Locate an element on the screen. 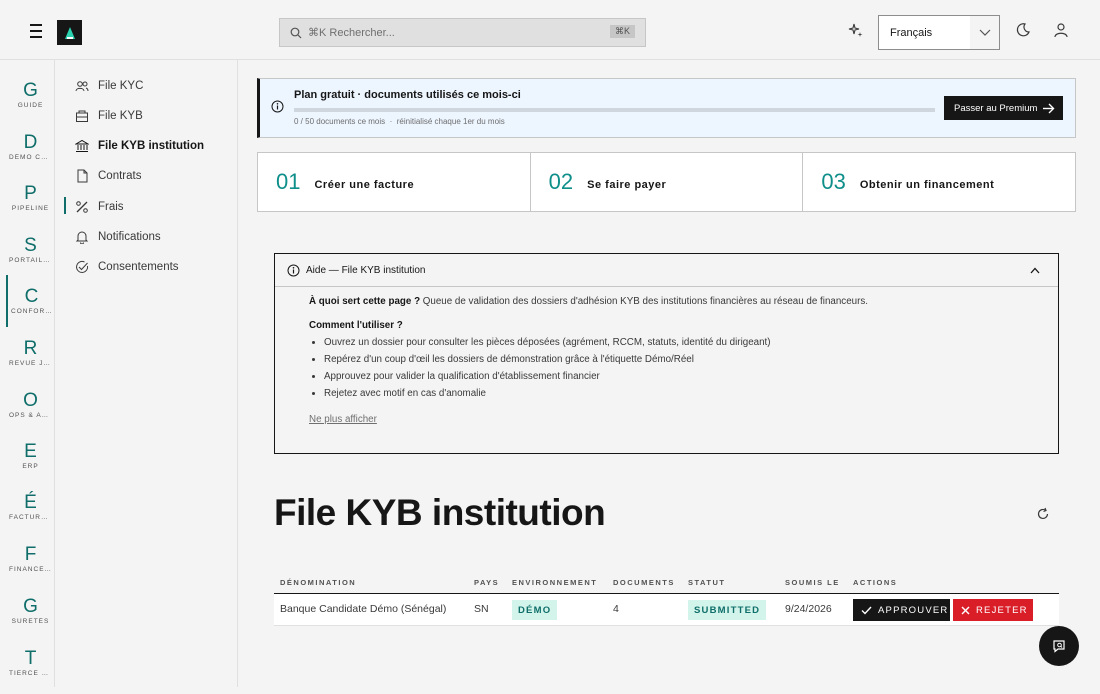 The image size is (1100, 694). usage-progress-bar is located at coordinates (614, 110).